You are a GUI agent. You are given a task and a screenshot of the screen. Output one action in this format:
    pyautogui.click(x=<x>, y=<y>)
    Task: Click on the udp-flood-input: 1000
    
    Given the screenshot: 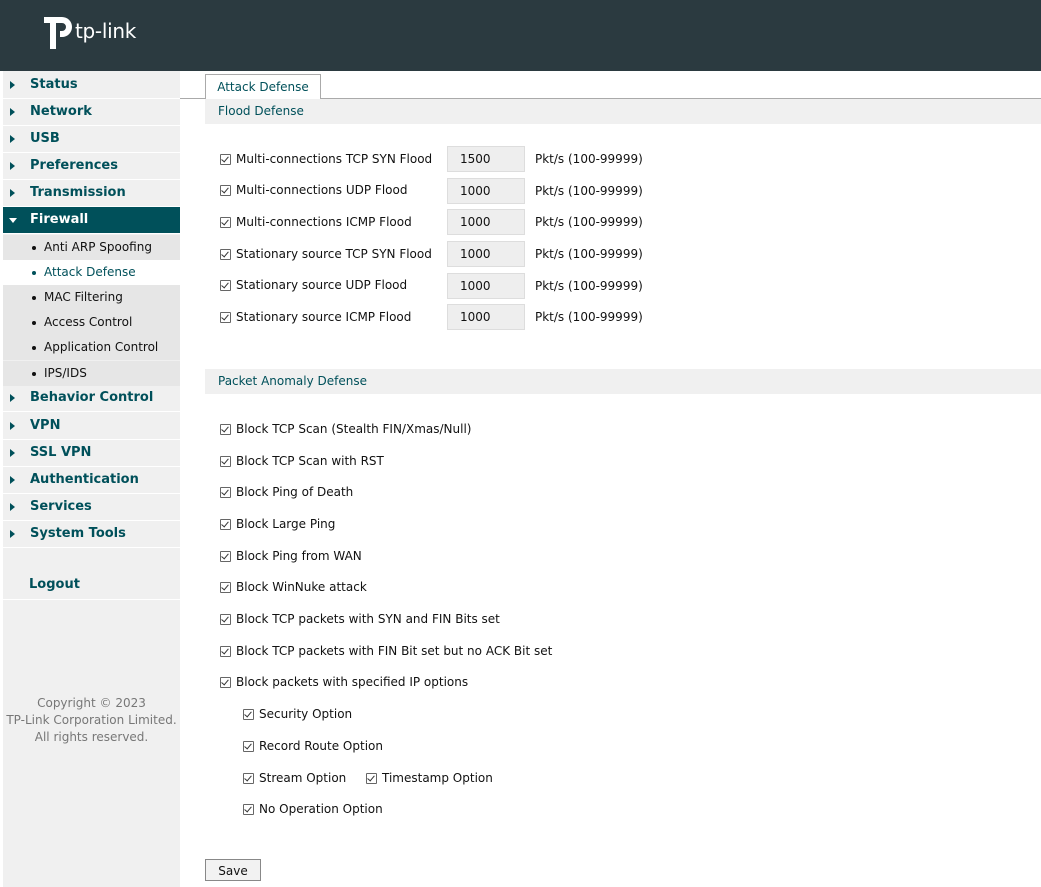 What is the action you would take?
    pyautogui.click(x=486, y=191)
    